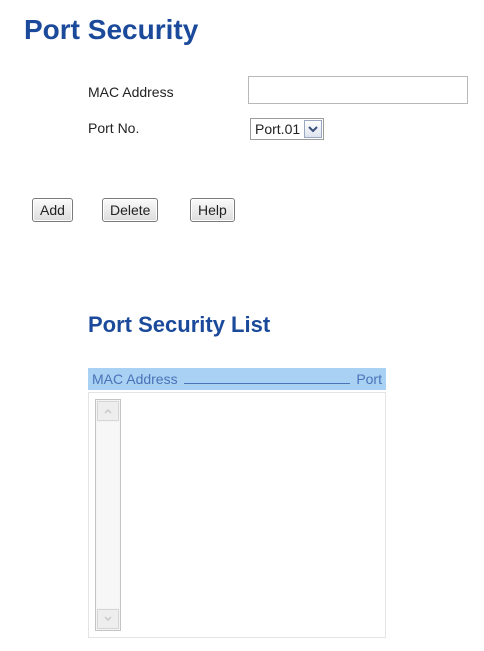  Describe the element at coordinates (369, 379) in the screenshot. I see `column-header-port: Port` at that location.